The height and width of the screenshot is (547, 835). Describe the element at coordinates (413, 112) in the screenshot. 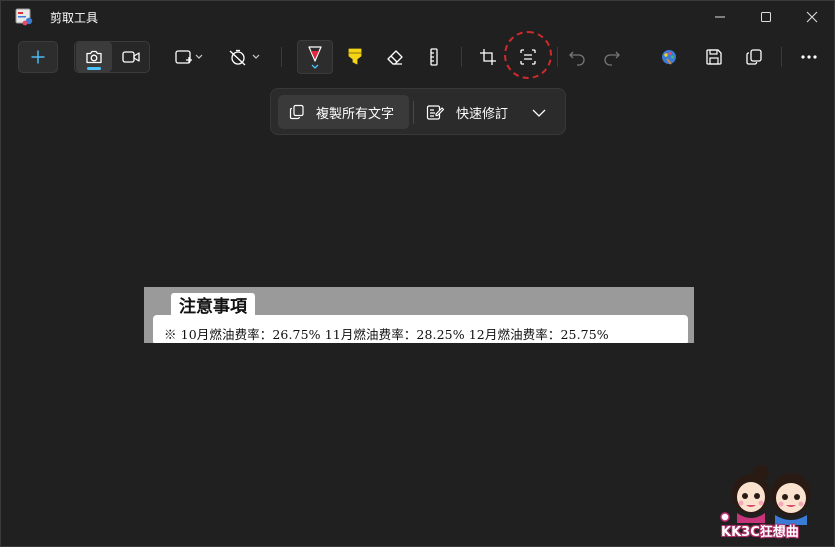

I see `action-divider` at that location.